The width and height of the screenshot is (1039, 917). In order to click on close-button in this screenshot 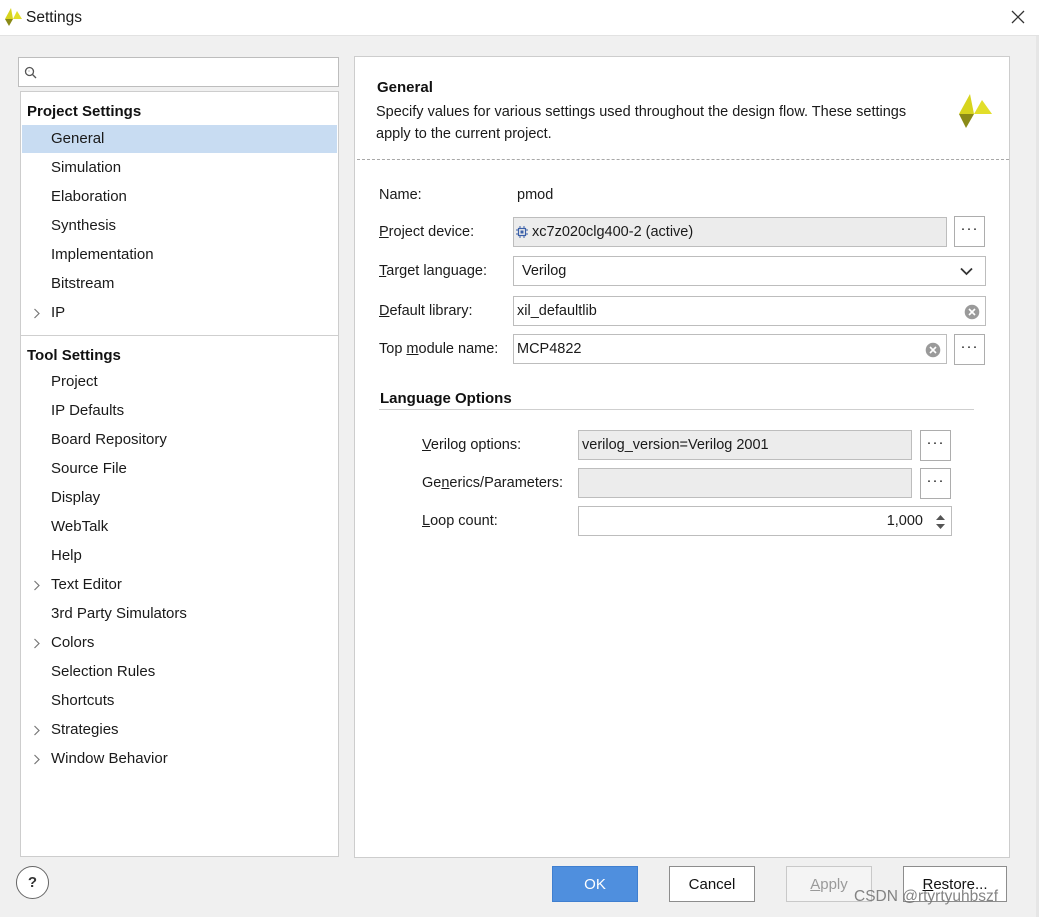, I will do `click(1018, 17)`.